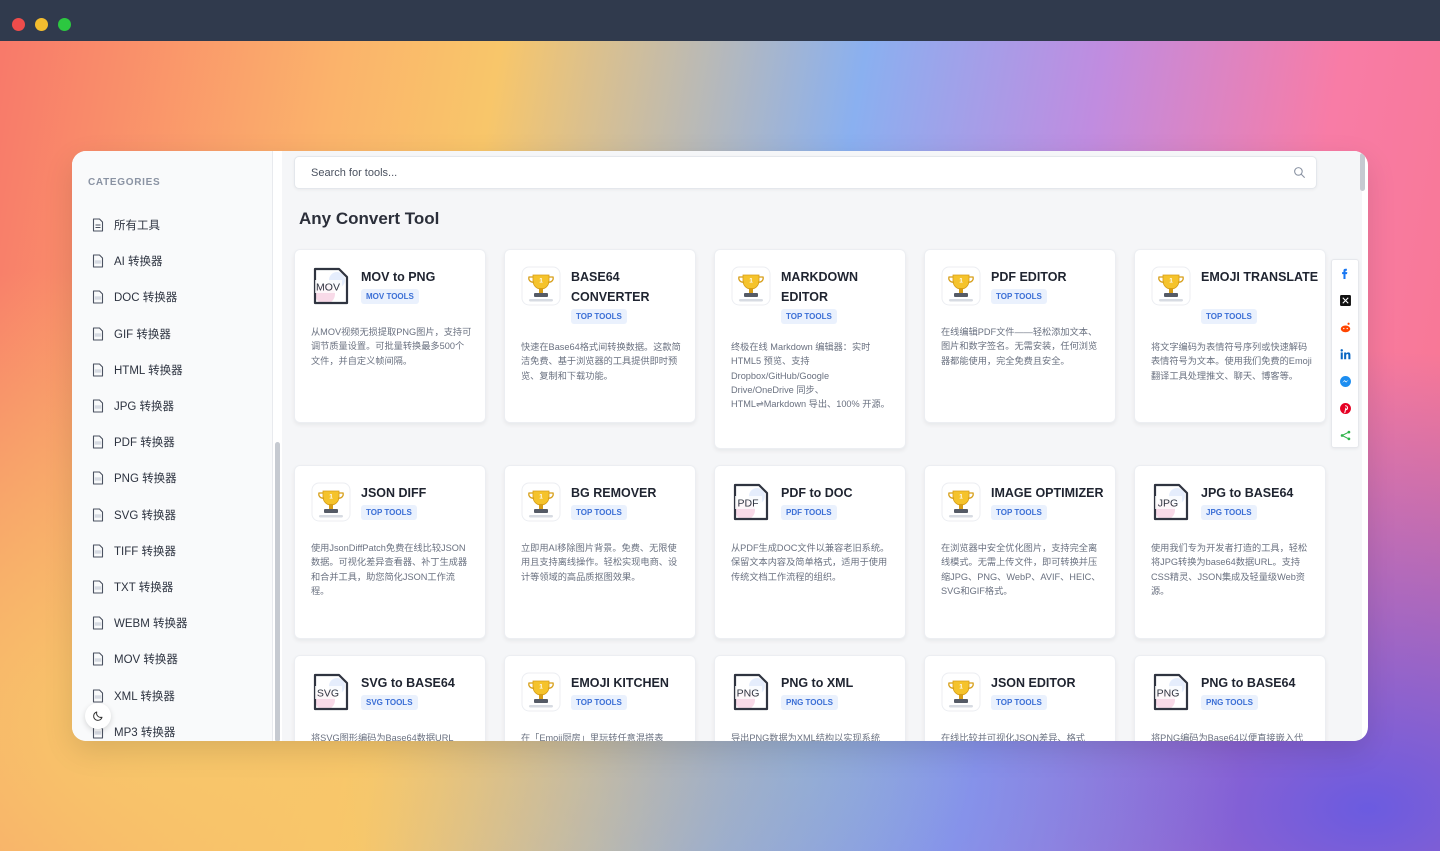 Image resolution: width=1440 pixels, height=851 pixels. I want to click on pinterest-share-button, so click(1345, 408).